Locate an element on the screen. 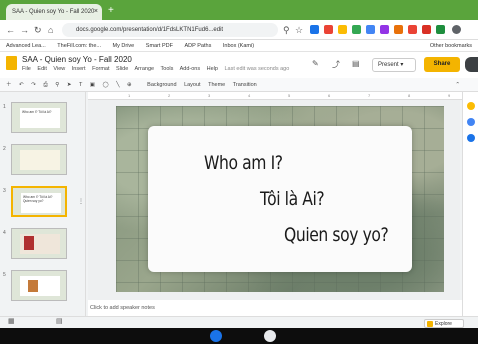  background-button: Background is located at coordinates (161, 85).